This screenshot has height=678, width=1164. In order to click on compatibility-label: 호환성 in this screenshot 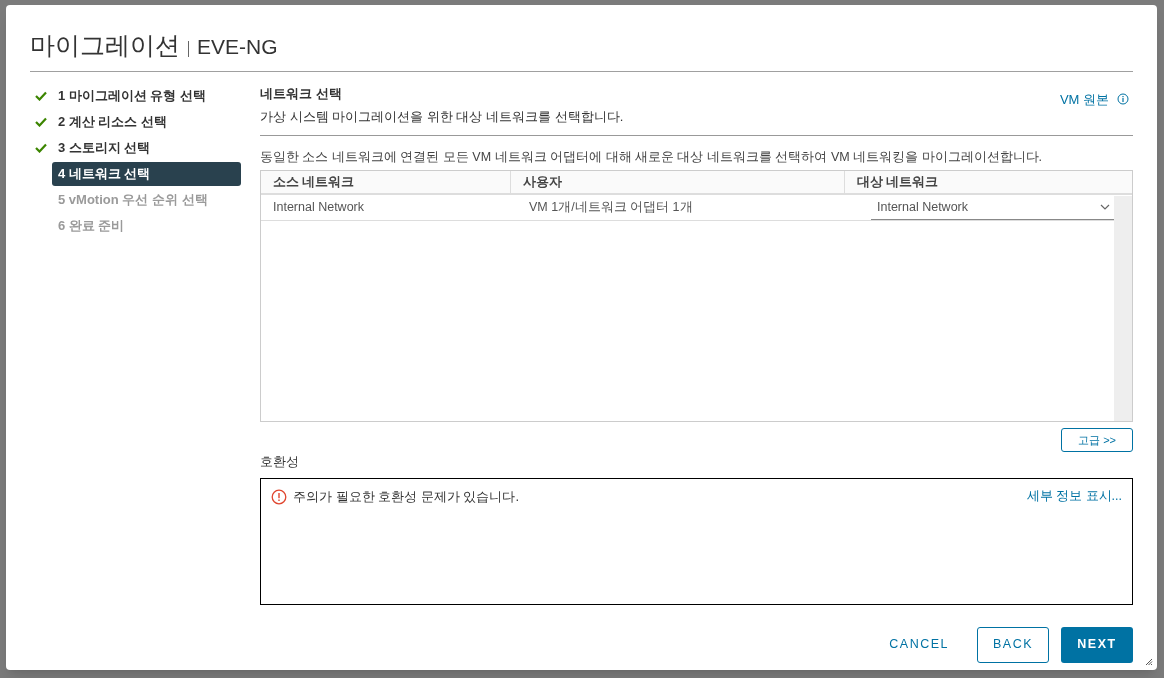, I will do `click(280, 462)`.